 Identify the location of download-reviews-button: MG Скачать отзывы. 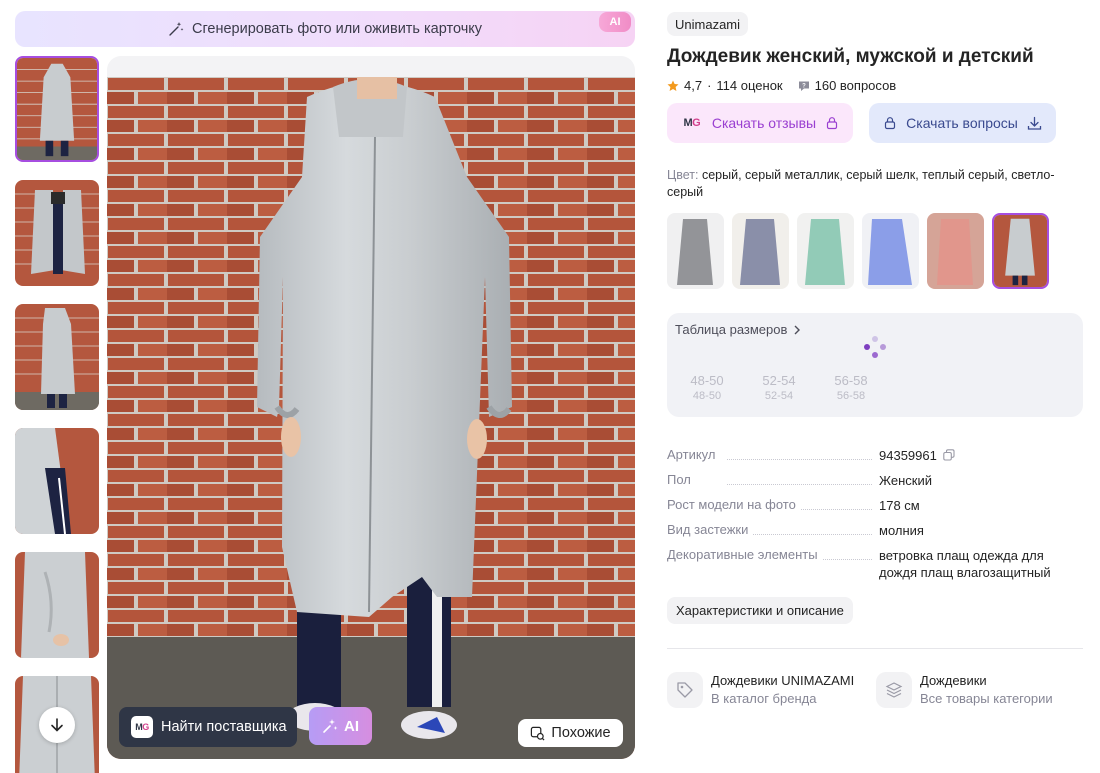
(760, 123).